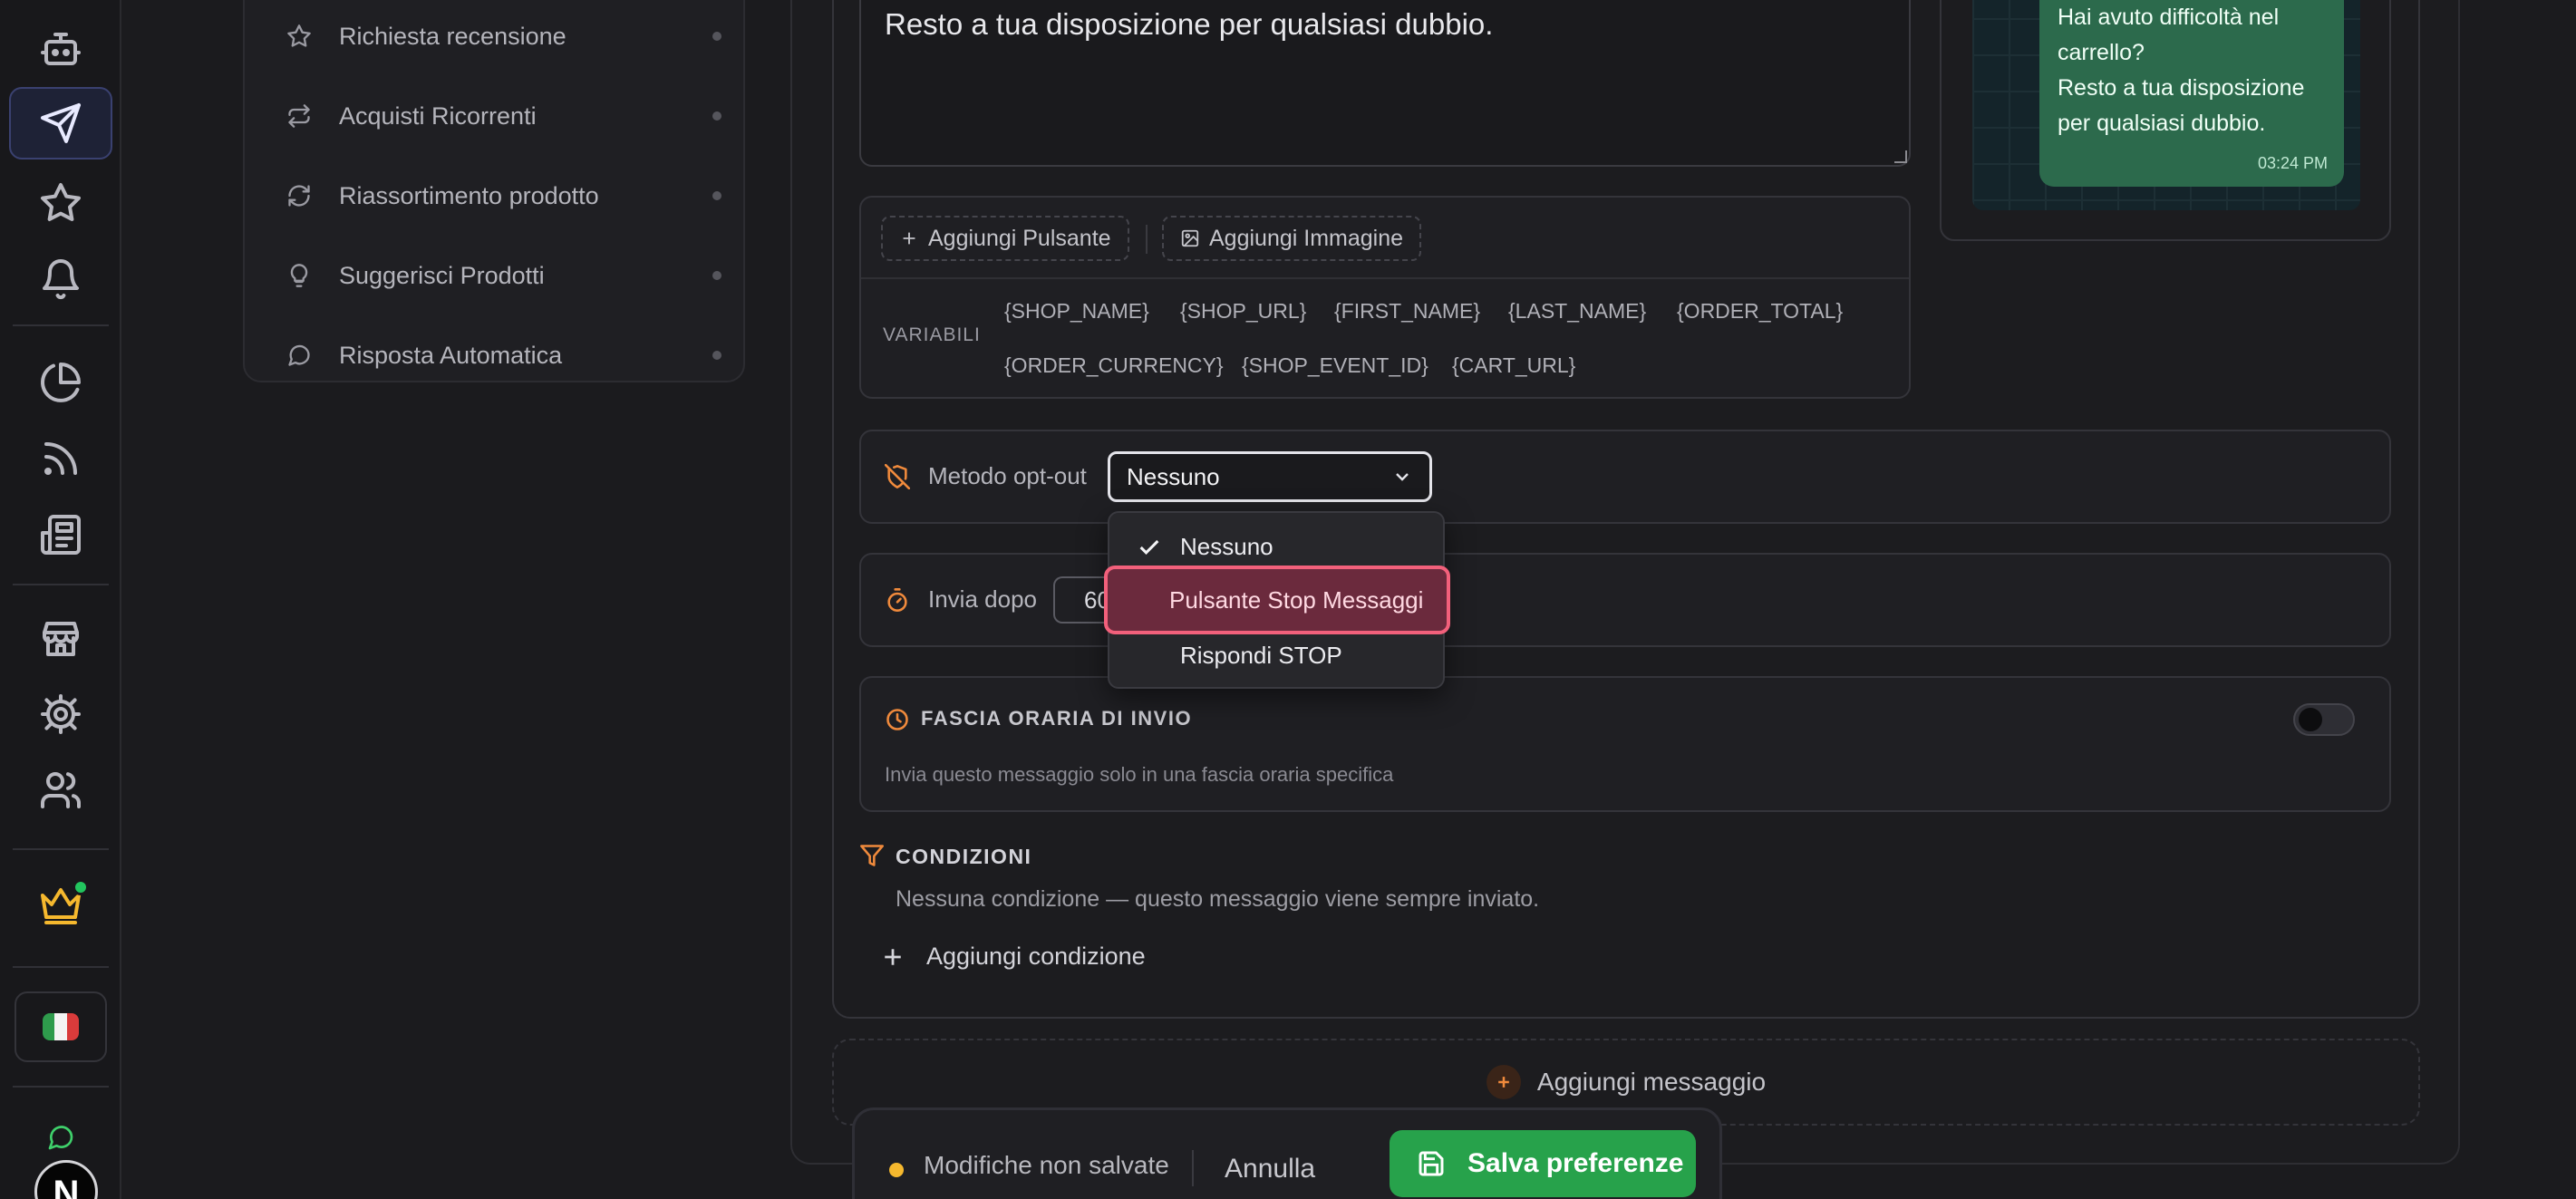 This screenshot has width=2576, height=1199. I want to click on time-window-toggle, so click(2324, 719).